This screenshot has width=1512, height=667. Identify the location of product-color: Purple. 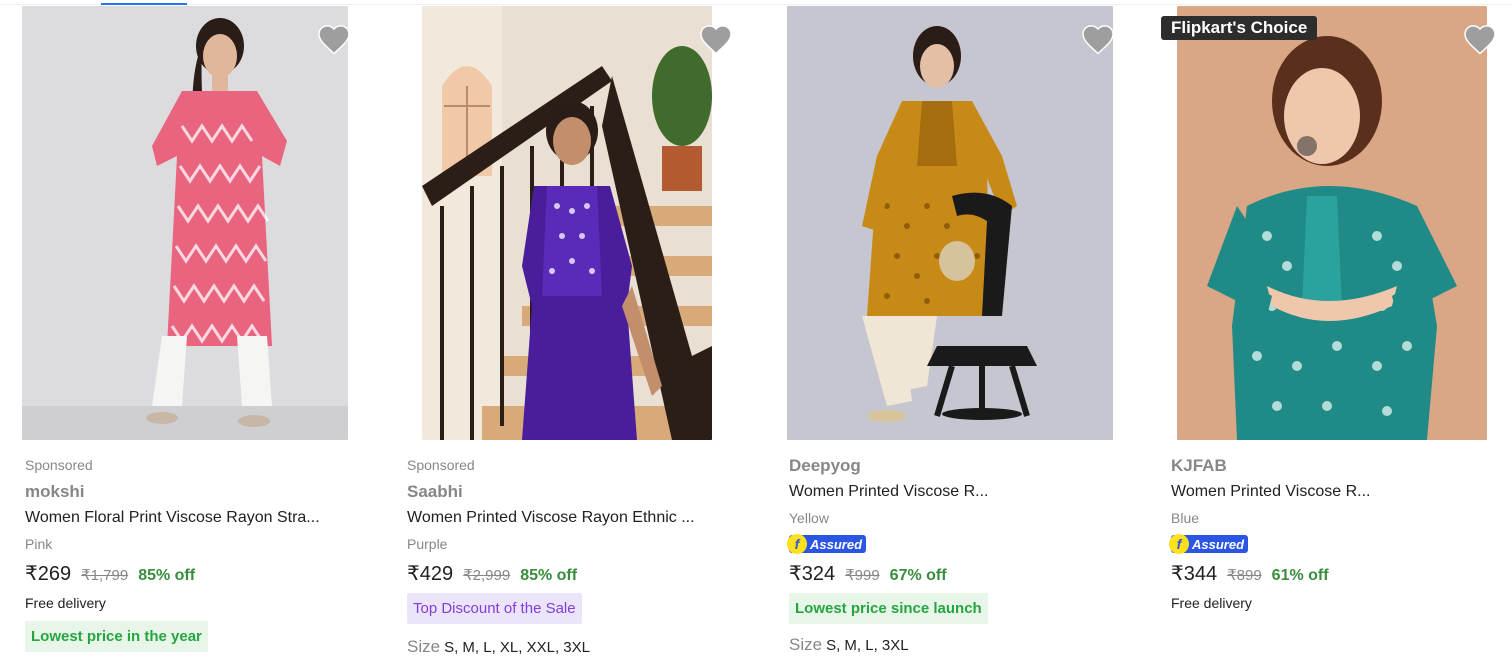
(427, 544).